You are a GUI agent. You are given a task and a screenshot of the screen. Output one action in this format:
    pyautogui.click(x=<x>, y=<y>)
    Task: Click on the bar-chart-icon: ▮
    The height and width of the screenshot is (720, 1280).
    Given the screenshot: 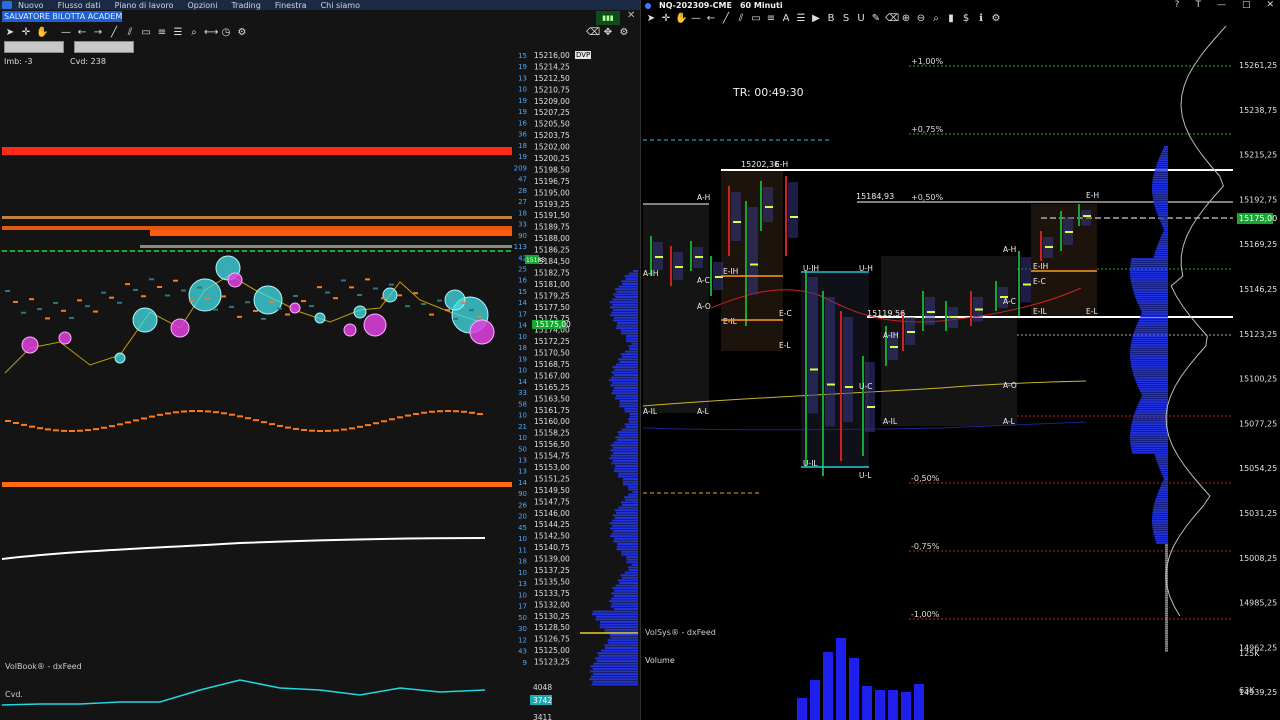 What is the action you would take?
    pyautogui.click(x=951, y=19)
    